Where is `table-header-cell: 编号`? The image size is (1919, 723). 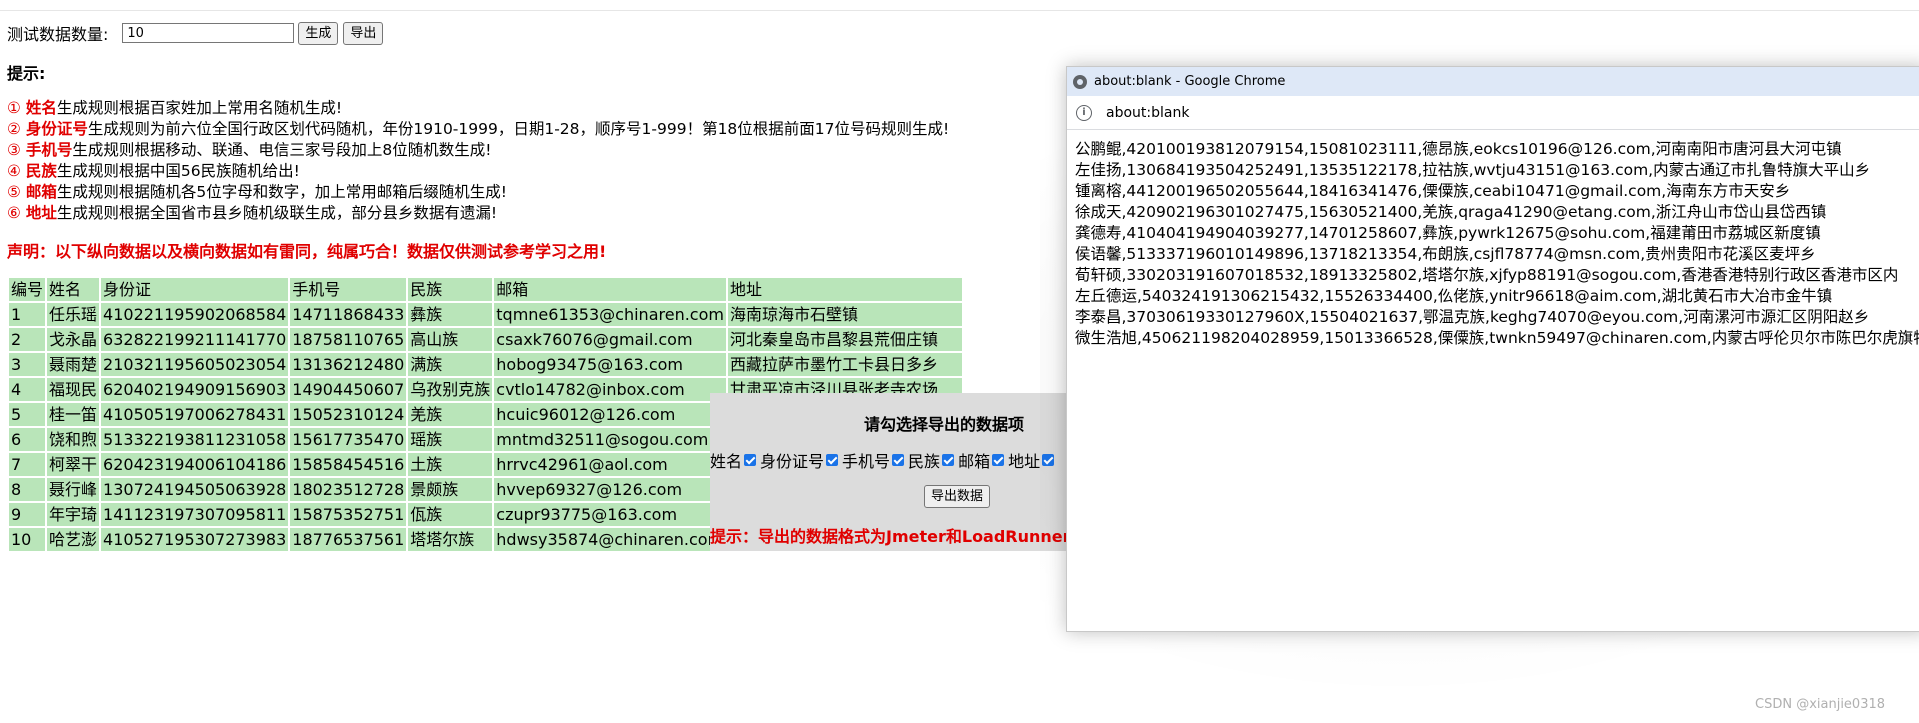 table-header-cell: 编号 is located at coordinates (27, 289).